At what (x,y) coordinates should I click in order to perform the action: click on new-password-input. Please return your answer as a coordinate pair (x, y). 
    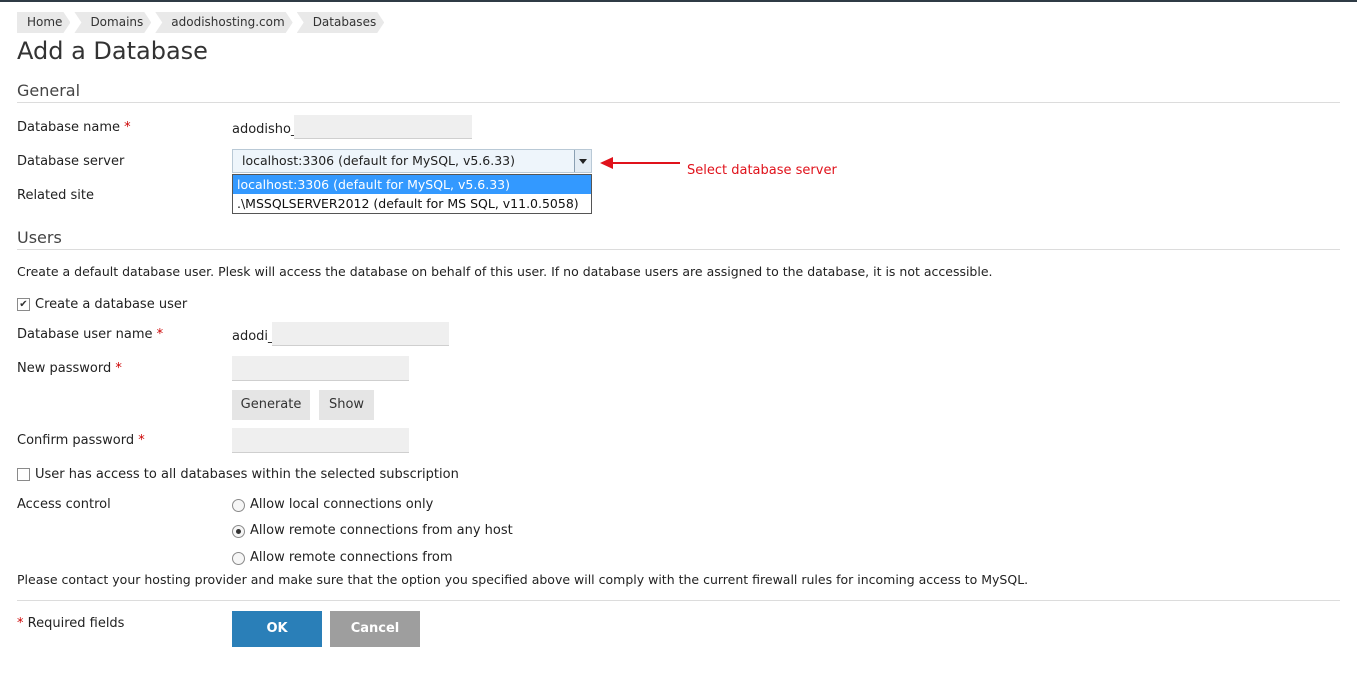
    Looking at the image, I should click on (320, 368).